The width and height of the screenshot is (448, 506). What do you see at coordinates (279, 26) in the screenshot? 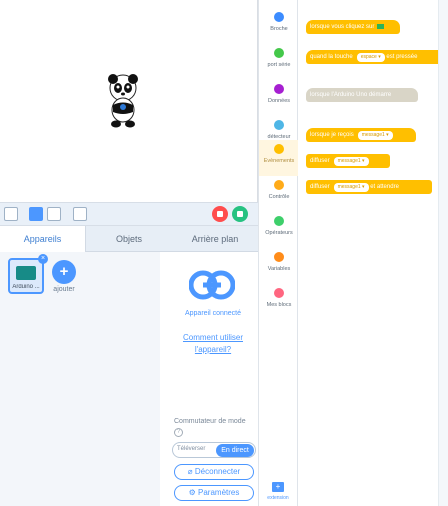
I see `category-broche: Broche` at bounding box center [279, 26].